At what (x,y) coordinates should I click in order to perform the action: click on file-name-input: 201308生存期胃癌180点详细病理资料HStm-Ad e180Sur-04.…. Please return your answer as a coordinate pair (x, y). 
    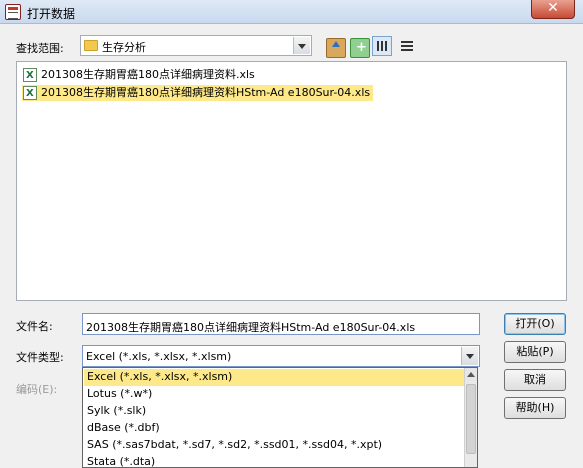
    Looking at the image, I should click on (281, 324).